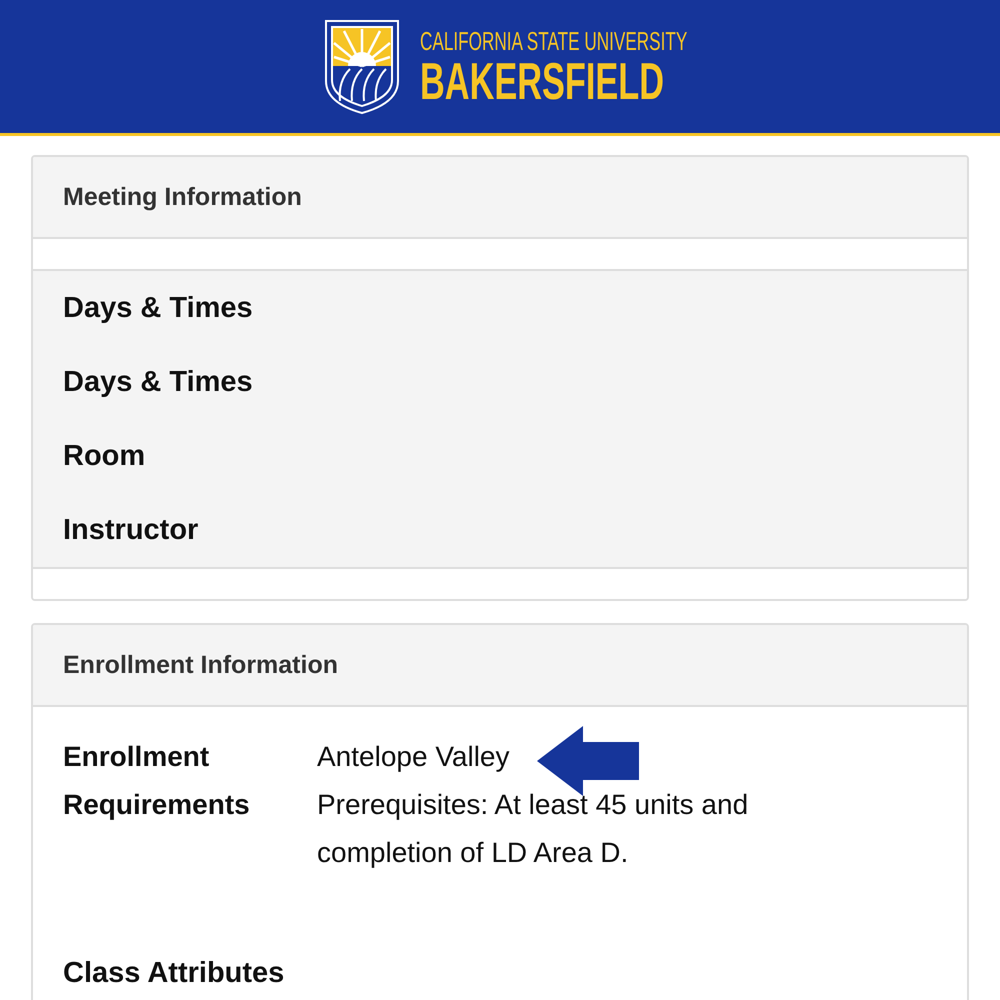 This screenshot has height=1000, width=1000. What do you see at coordinates (533, 829) in the screenshot?
I see `field-value: Prerequisites: At least 45 units and completion of LD Area D.` at bounding box center [533, 829].